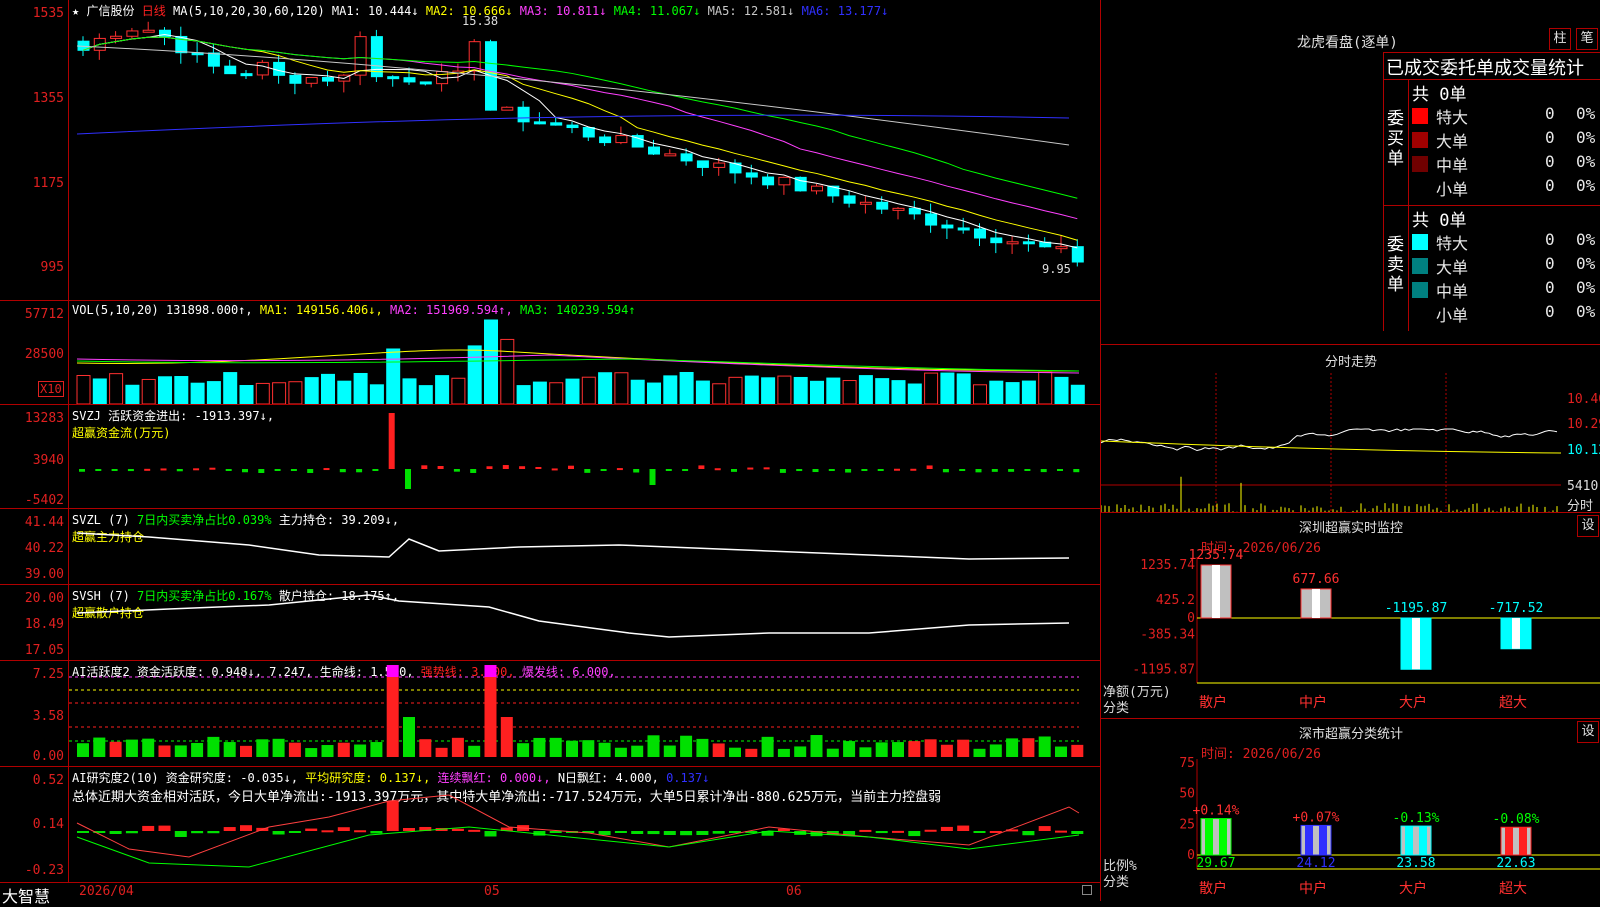 The height and width of the screenshot is (907, 1600). What do you see at coordinates (1583, 450) in the screenshot?
I see `intraday-tick: 10.12` at bounding box center [1583, 450].